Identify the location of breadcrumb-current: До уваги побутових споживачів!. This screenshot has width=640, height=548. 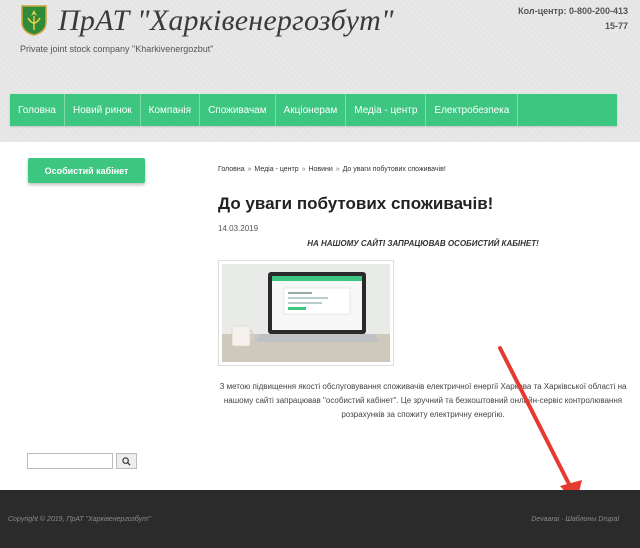
(394, 169).